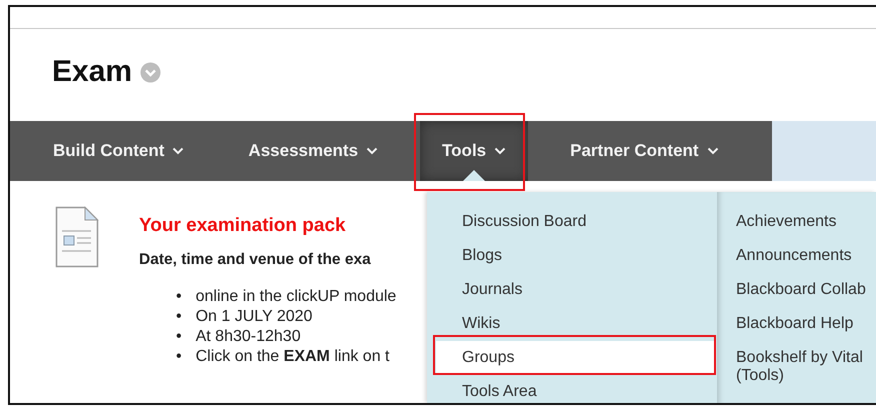 Image resolution: width=876 pixels, height=407 pixels. I want to click on menu-item: Groups, so click(576, 358).